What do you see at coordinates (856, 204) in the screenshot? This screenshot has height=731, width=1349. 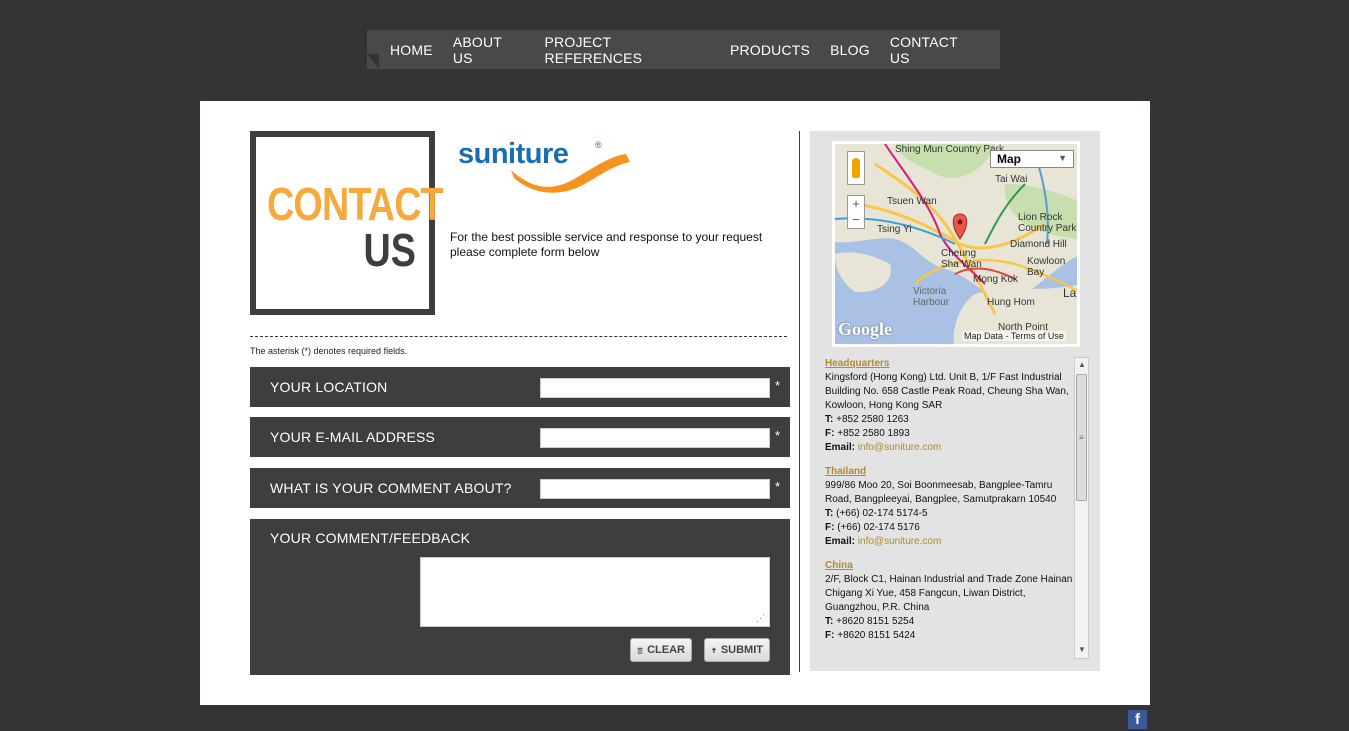 I see `zoom-in-icon: +` at bounding box center [856, 204].